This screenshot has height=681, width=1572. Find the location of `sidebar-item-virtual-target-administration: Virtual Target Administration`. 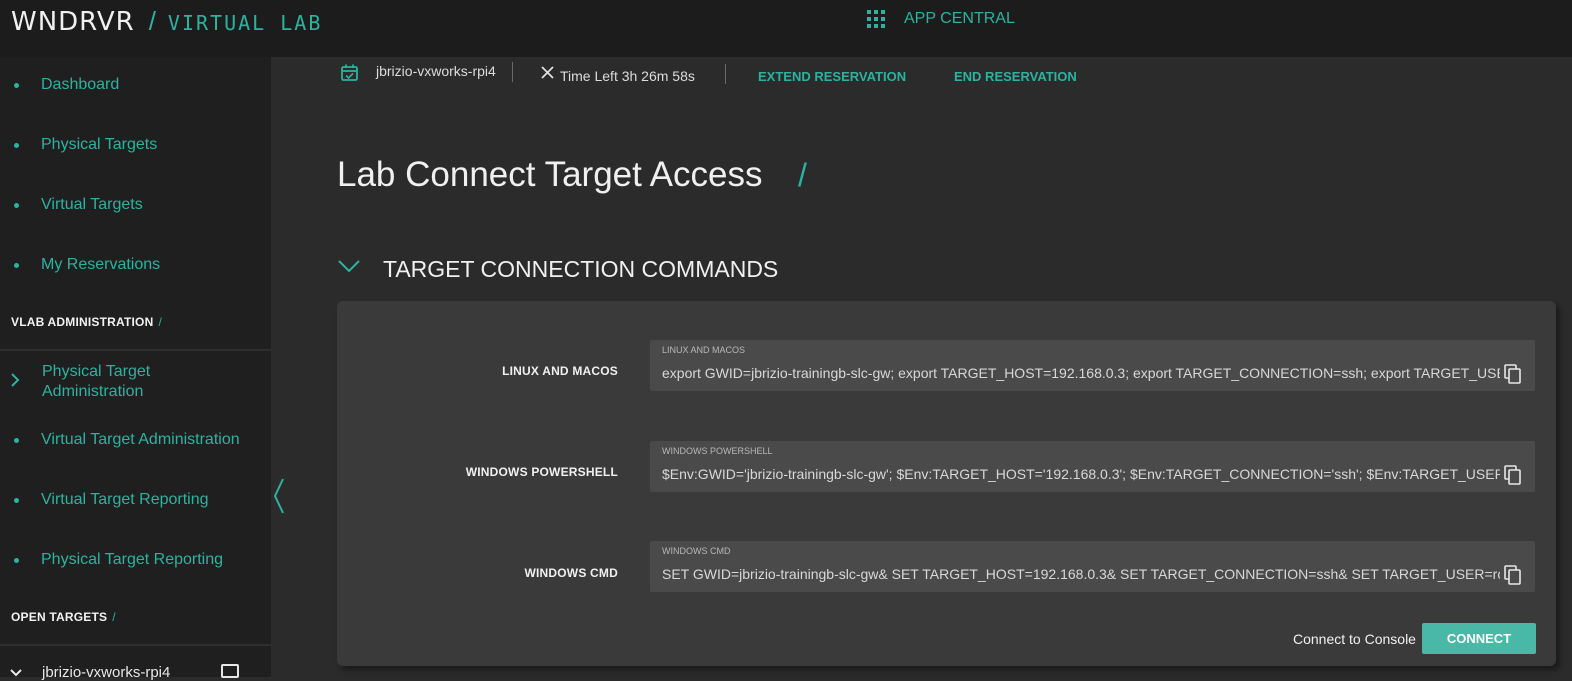

sidebar-item-virtual-target-administration: Virtual Target Administration is located at coordinates (135, 440).